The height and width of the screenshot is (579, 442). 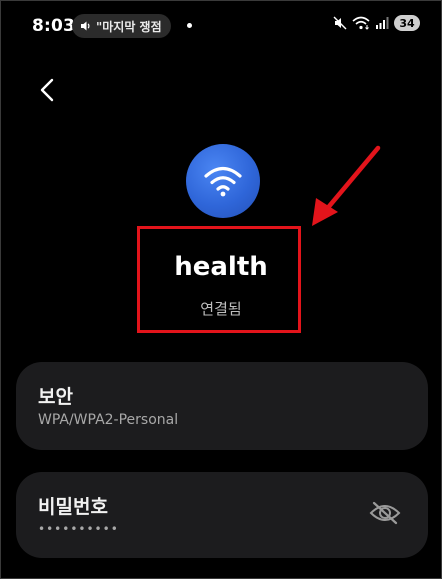 I want to click on security-card: 보안 WPA/WPA2-Personal, so click(x=222, y=406).